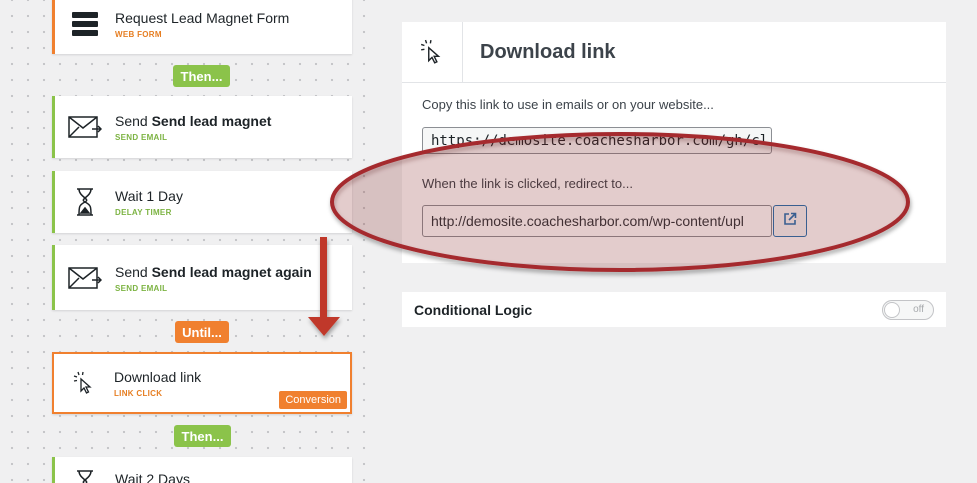 The width and height of the screenshot is (977, 483). Describe the element at coordinates (202, 18) in the screenshot. I see `step-title: Request Lead Magnet Form` at that location.